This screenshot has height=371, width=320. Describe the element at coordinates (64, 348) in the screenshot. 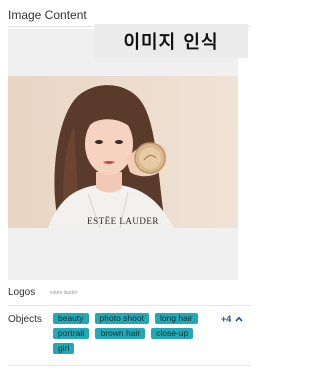

I see `object-tag: girl` at that location.